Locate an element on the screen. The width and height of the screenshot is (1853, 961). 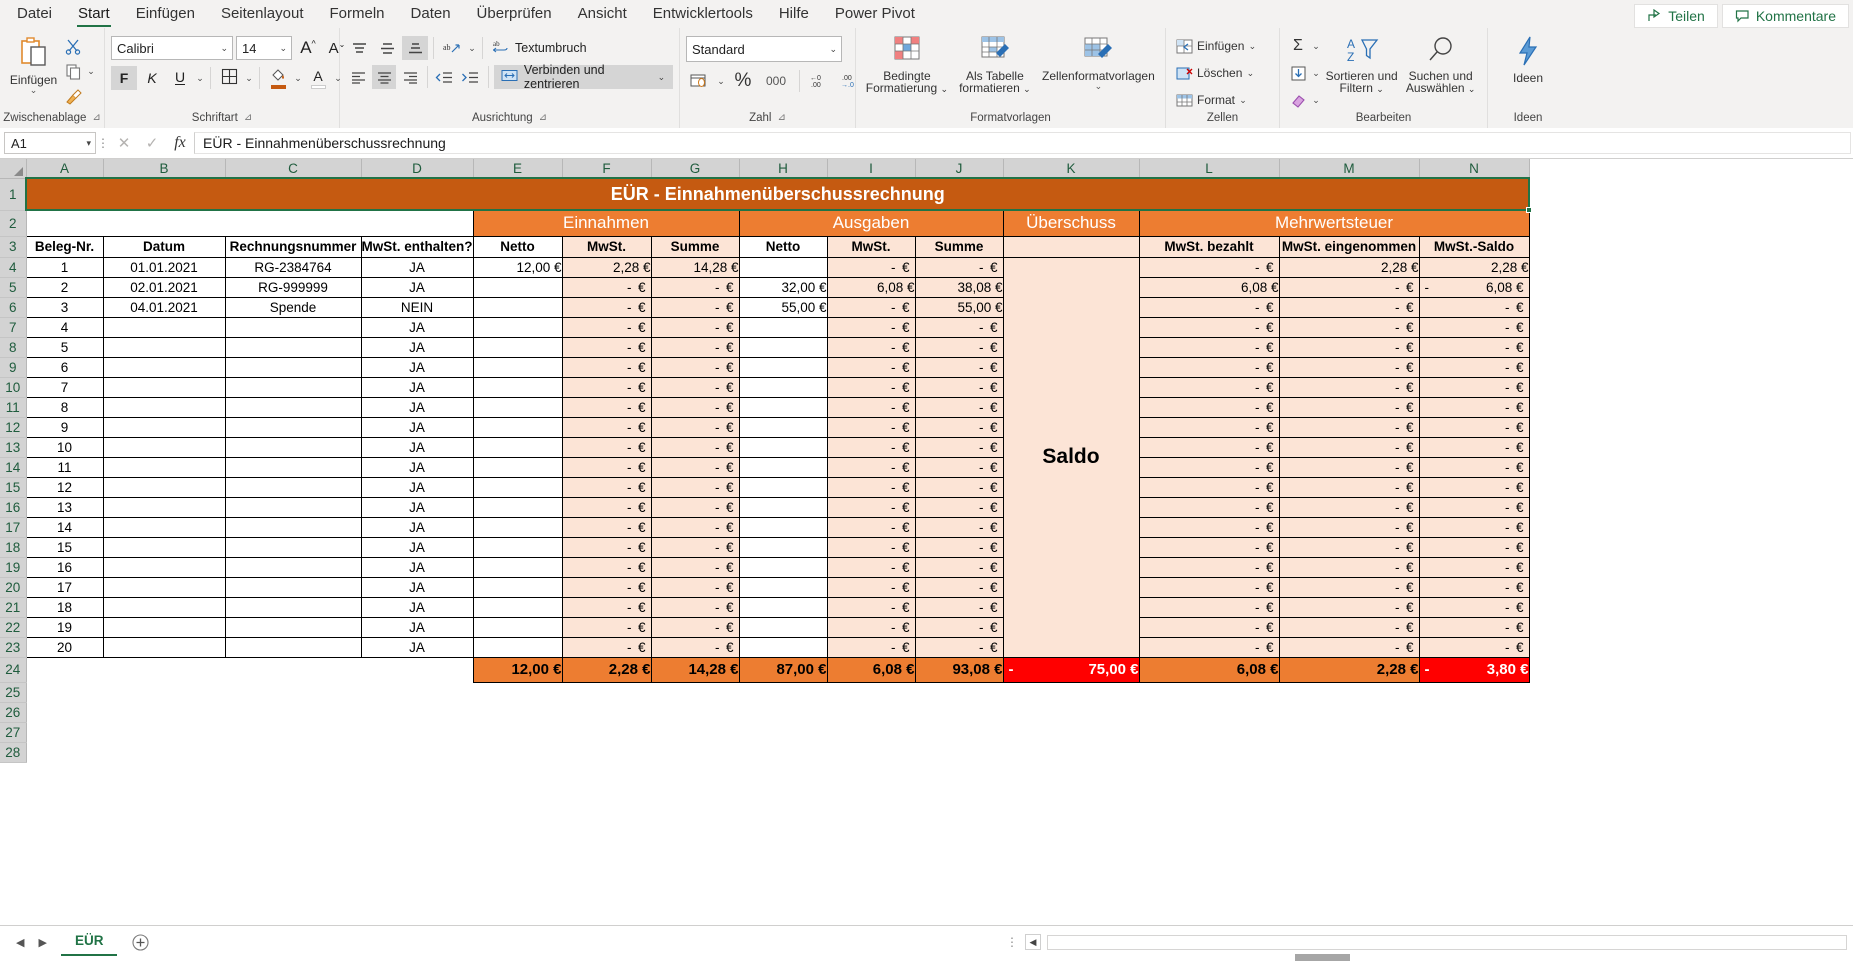
row-header-17: 17 is located at coordinates (13, 527).